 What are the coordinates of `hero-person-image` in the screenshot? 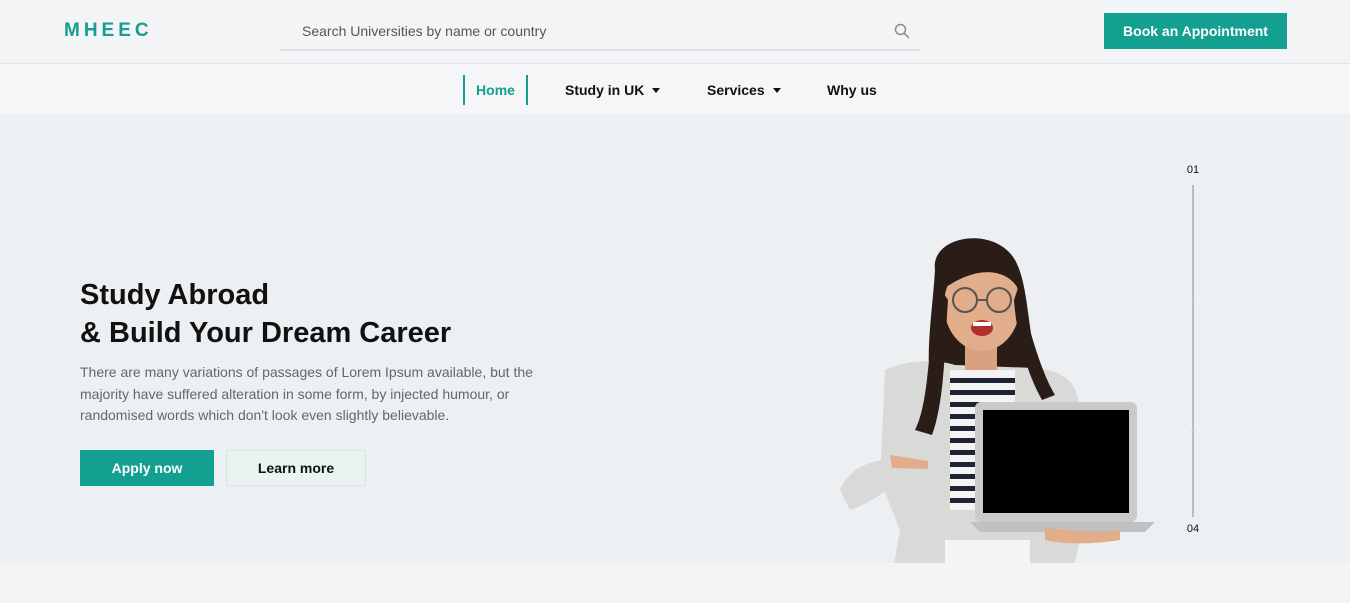 It's located at (997, 412).